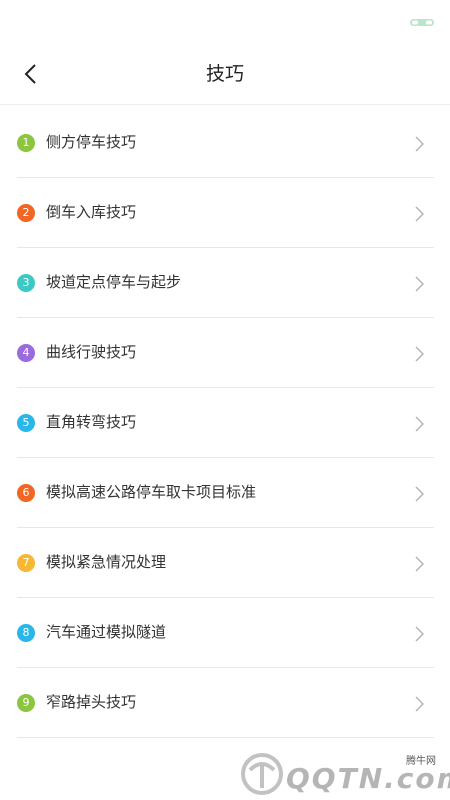 This screenshot has width=450, height=800. What do you see at coordinates (422, 22) in the screenshot?
I see `battery-icon` at bounding box center [422, 22].